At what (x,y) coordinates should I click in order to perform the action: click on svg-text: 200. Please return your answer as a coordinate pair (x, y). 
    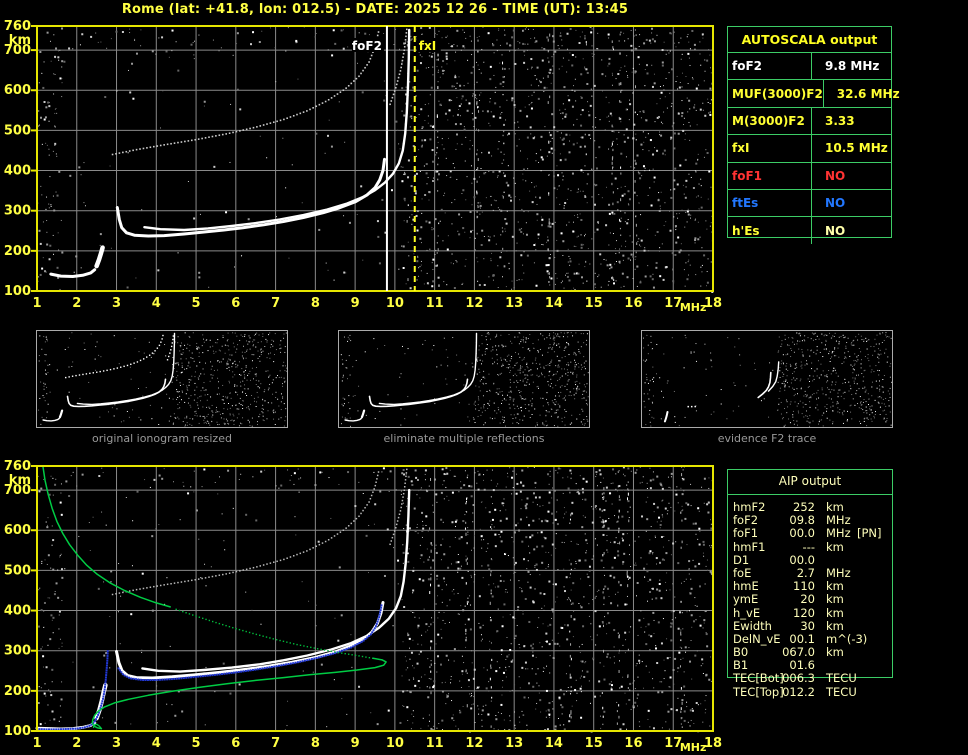
    Looking at the image, I should click on (17, 251).